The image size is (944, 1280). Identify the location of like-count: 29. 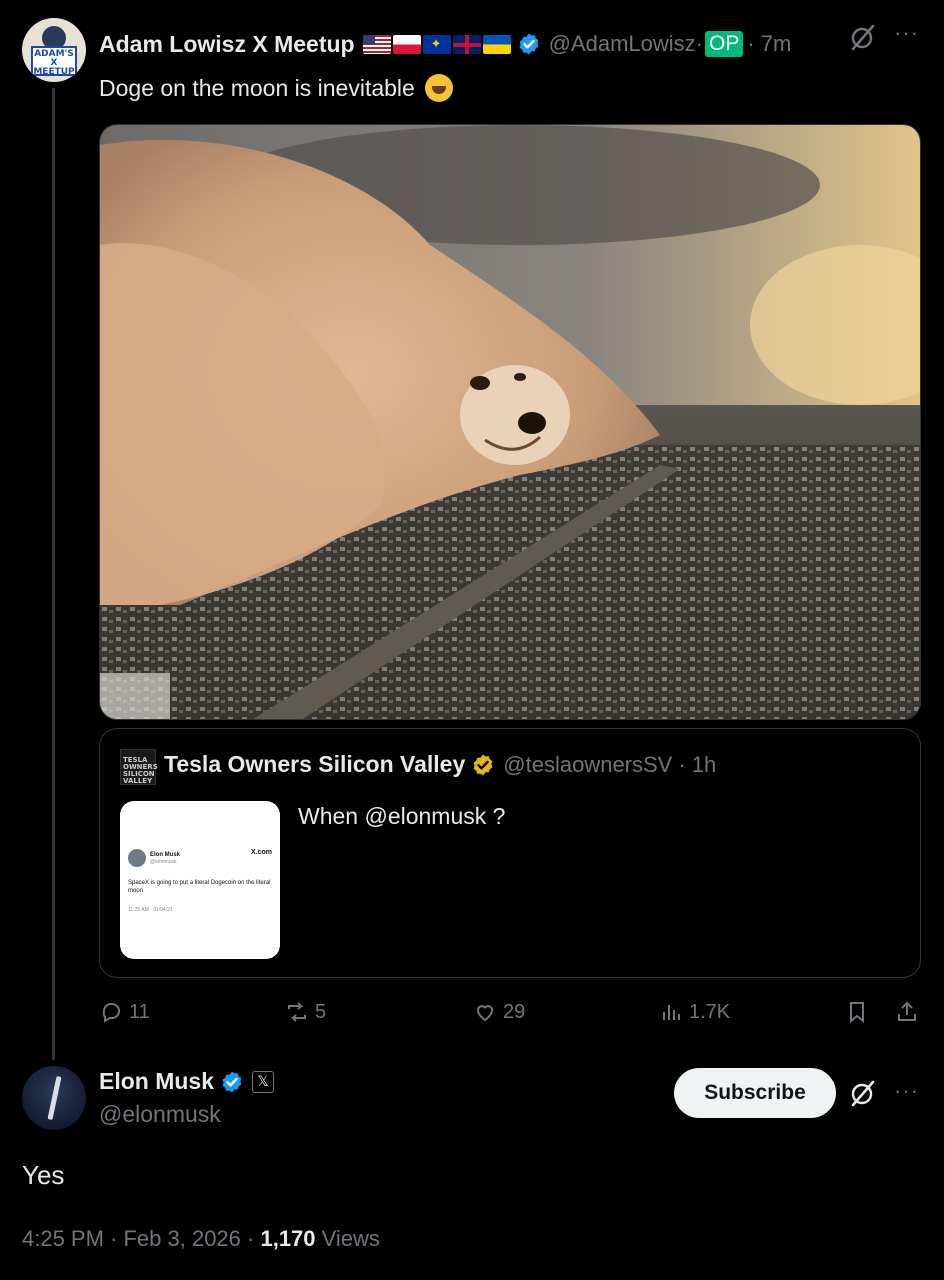
(514, 1011).